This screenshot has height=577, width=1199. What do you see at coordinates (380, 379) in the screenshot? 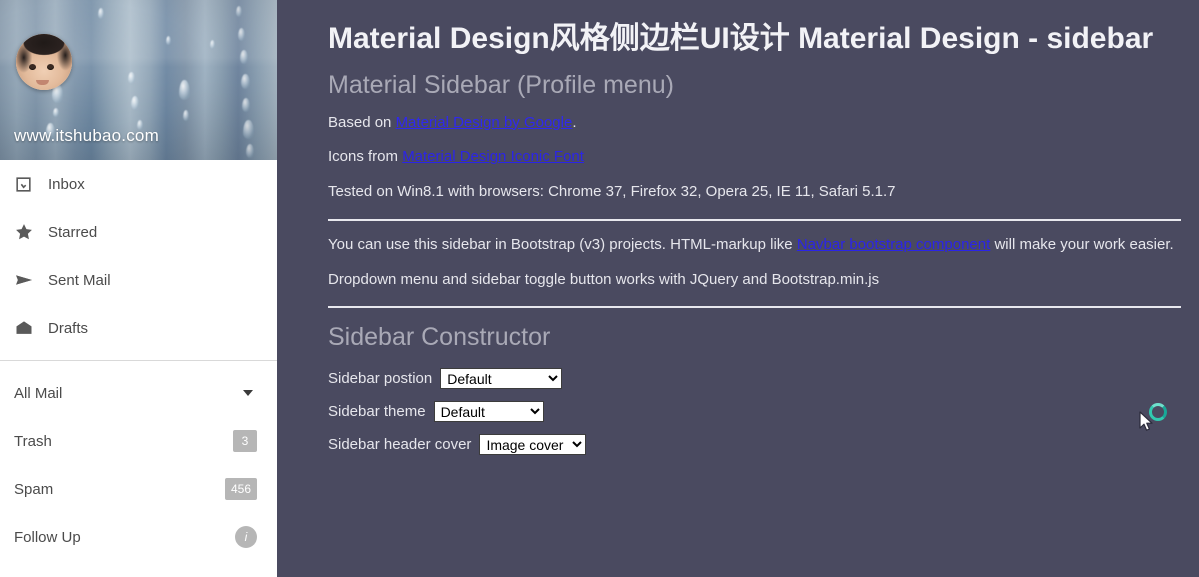
I see `sidebar-position-label: Sidebar postion` at bounding box center [380, 379].